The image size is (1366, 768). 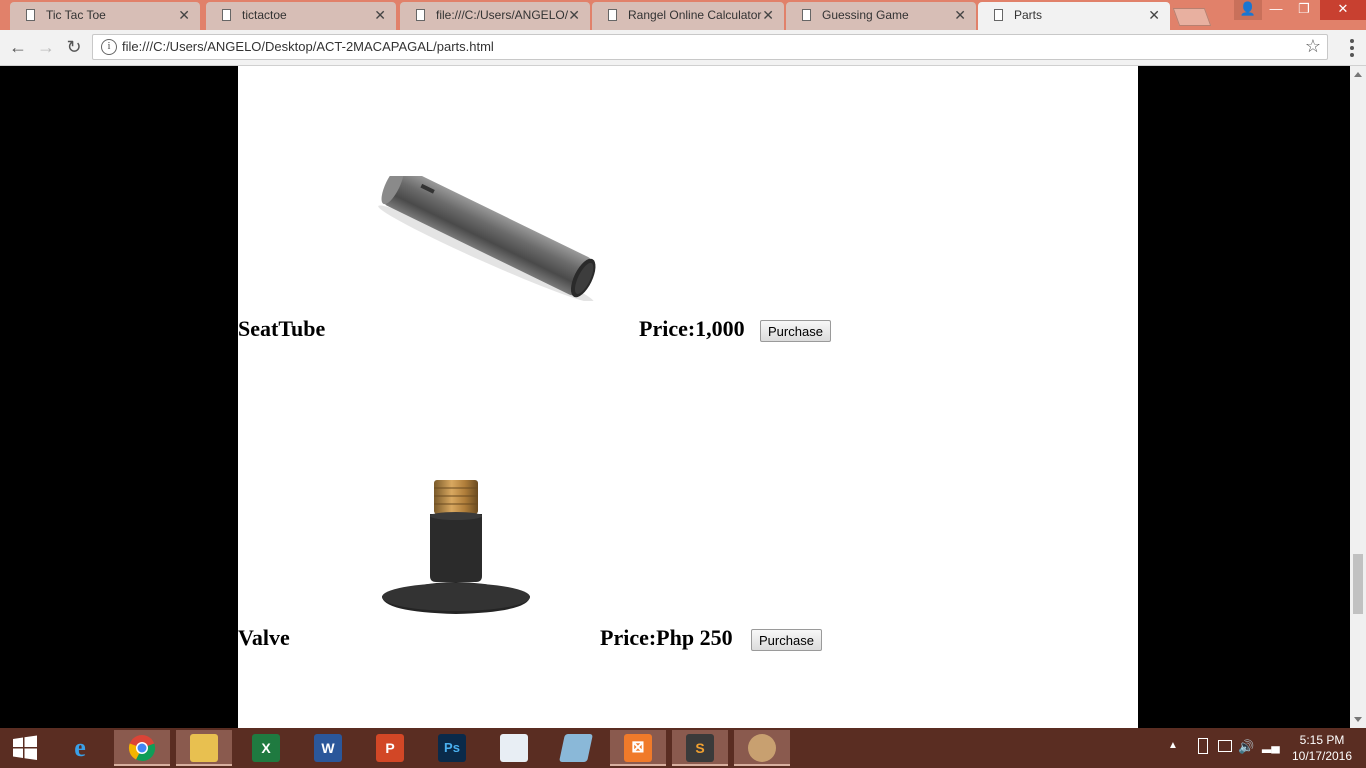 What do you see at coordinates (638, 748) in the screenshot?
I see `xampp-icon: ⊠` at bounding box center [638, 748].